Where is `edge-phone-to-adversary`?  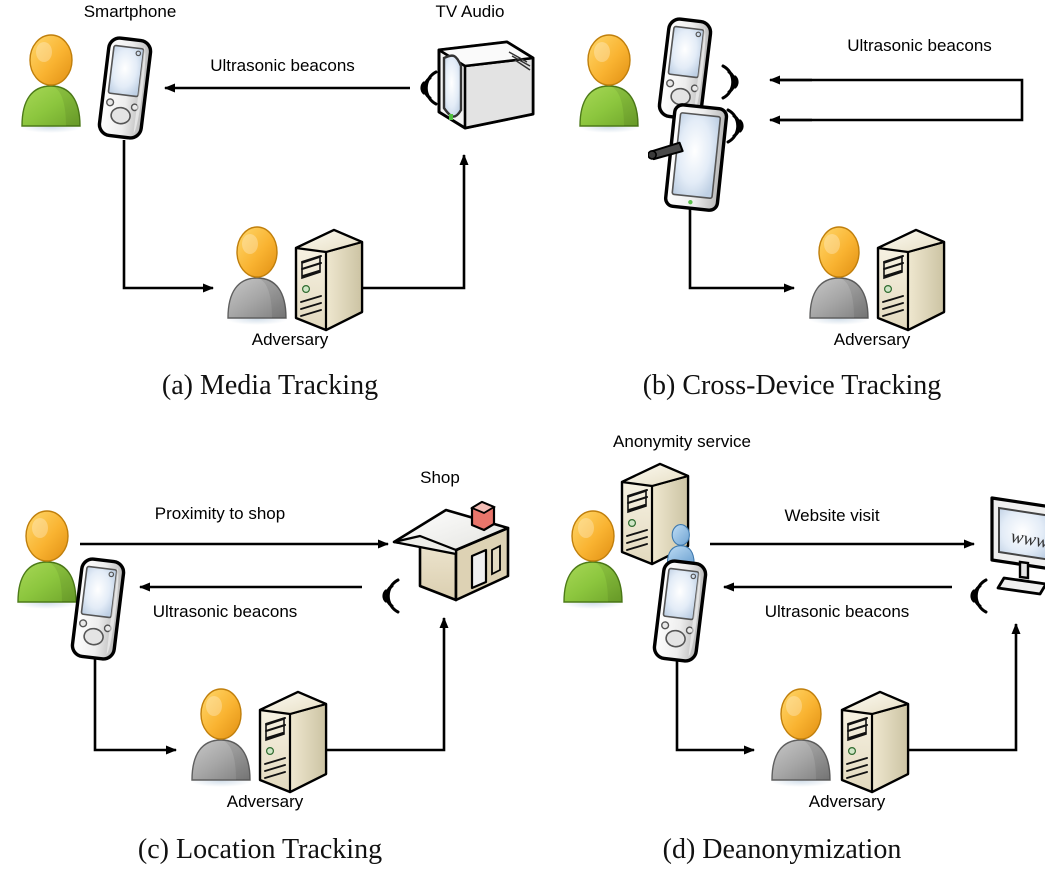 edge-phone-to-adversary is located at coordinates (168, 216).